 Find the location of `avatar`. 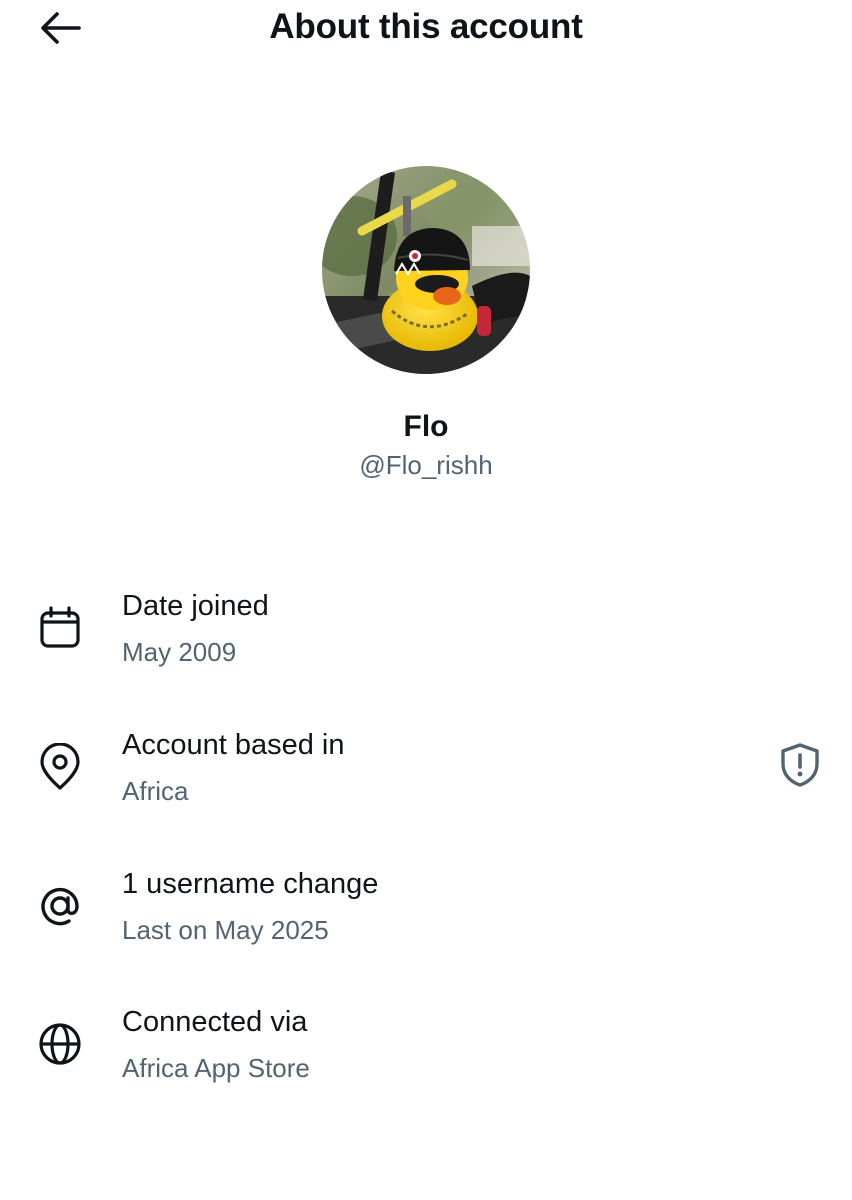

avatar is located at coordinates (426, 270).